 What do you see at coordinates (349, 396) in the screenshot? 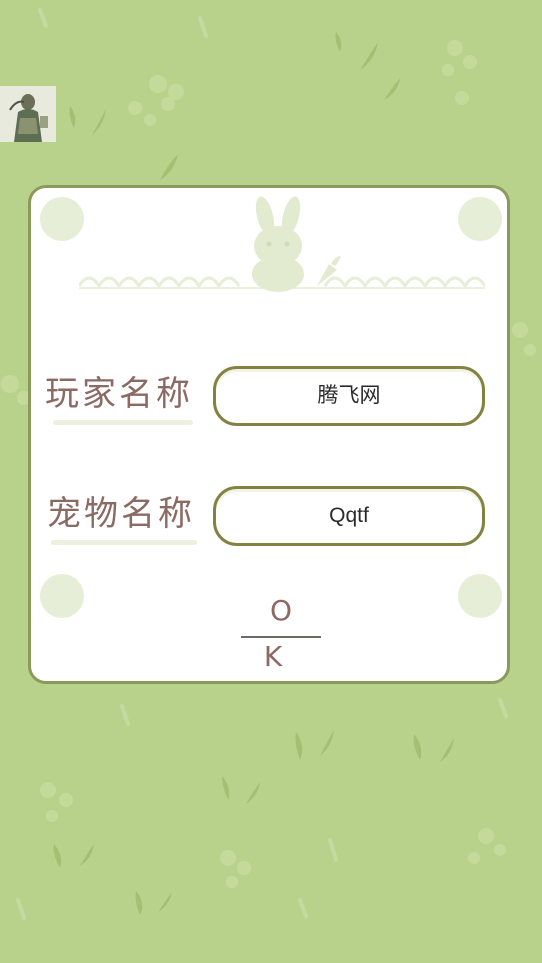
I see `player-name-input: 腾飞网` at bounding box center [349, 396].